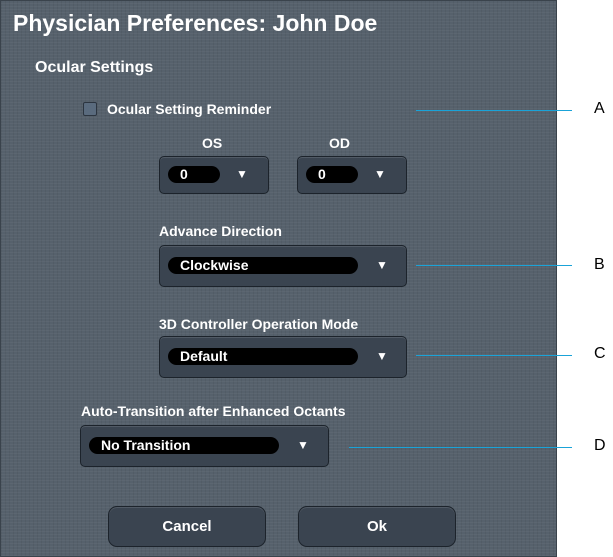 The width and height of the screenshot is (613, 557). What do you see at coordinates (213, 411) in the screenshot?
I see `auto-transition-label: Auto-Transition after Enhanced Octants` at bounding box center [213, 411].